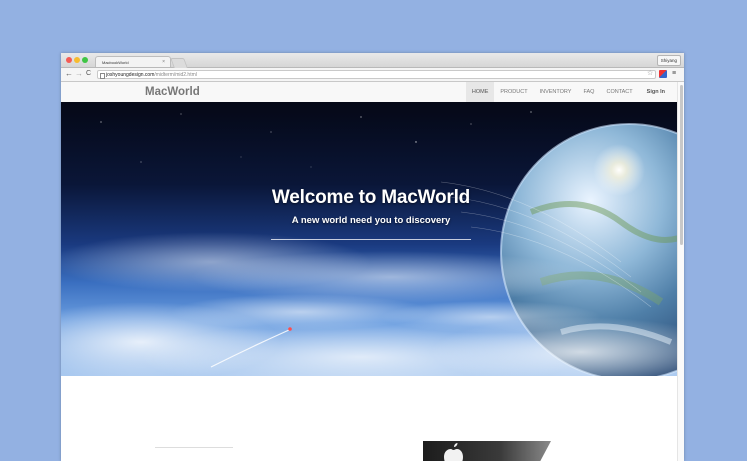 This screenshot has width=747, height=461. What do you see at coordinates (658, 92) in the screenshot?
I see `sign-in-link: Sign In` at bounding box center [658, 92].